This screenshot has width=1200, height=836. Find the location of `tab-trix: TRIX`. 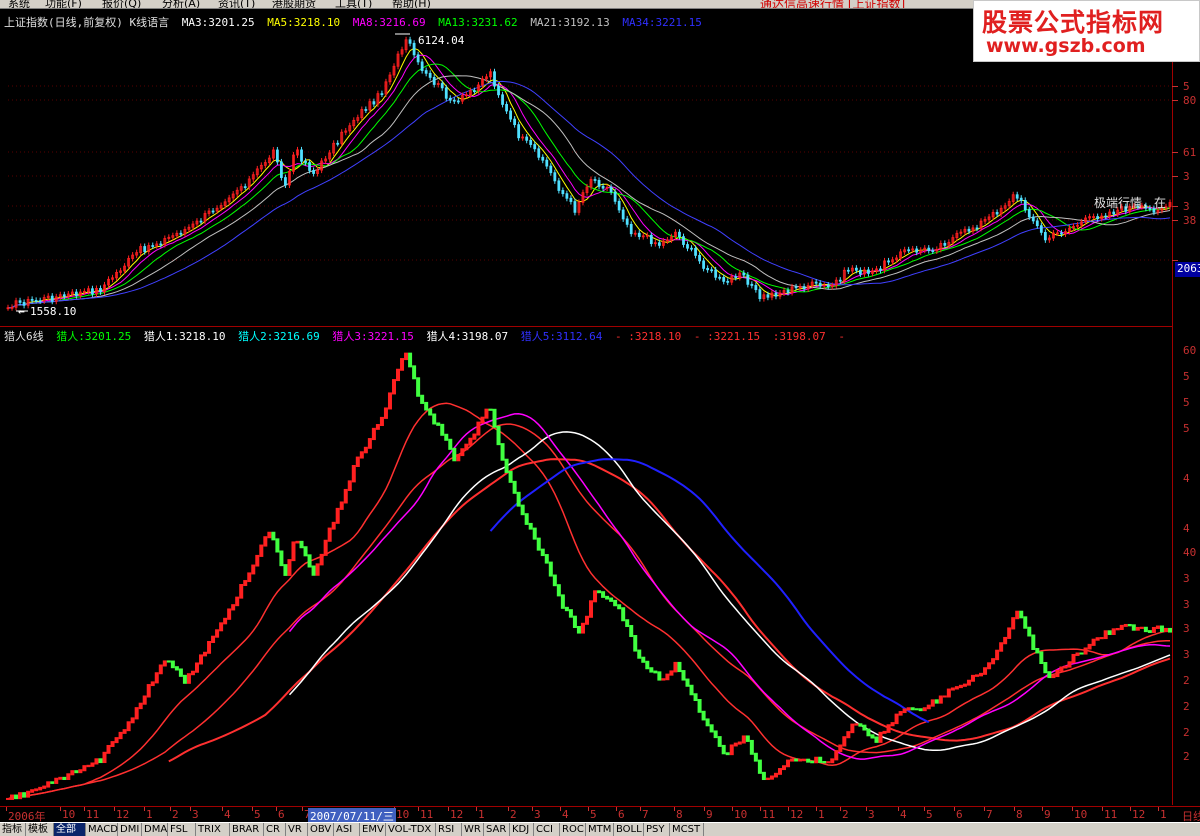

tab-trix: TRIX is located at coordinates (213, 829).